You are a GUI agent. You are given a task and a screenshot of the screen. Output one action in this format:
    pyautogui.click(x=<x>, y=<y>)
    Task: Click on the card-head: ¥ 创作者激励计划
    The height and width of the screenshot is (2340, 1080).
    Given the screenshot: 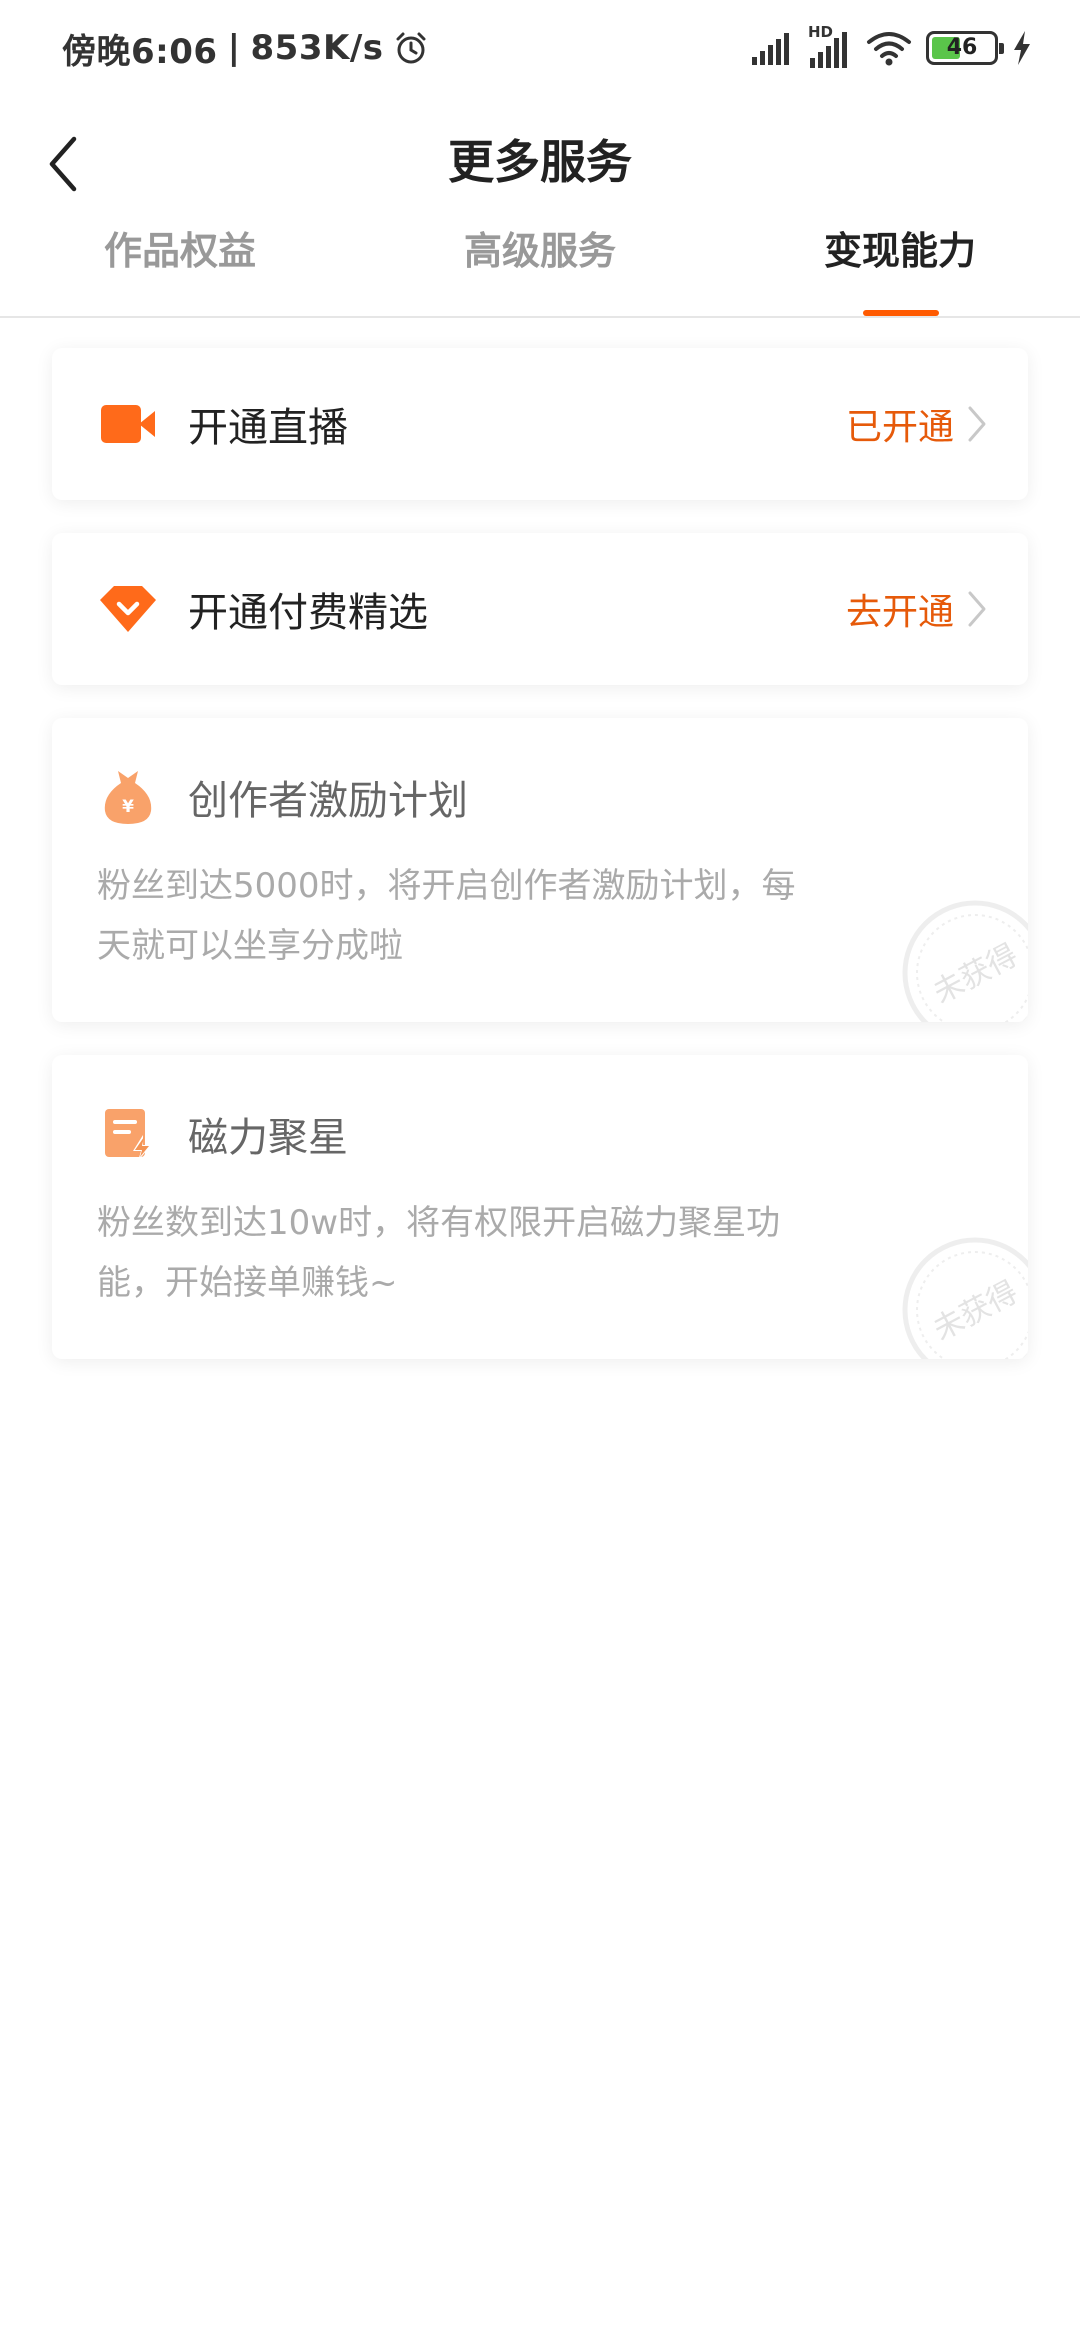 What is the action you would take?
    pyautogui.click(x=540, y=772)
    